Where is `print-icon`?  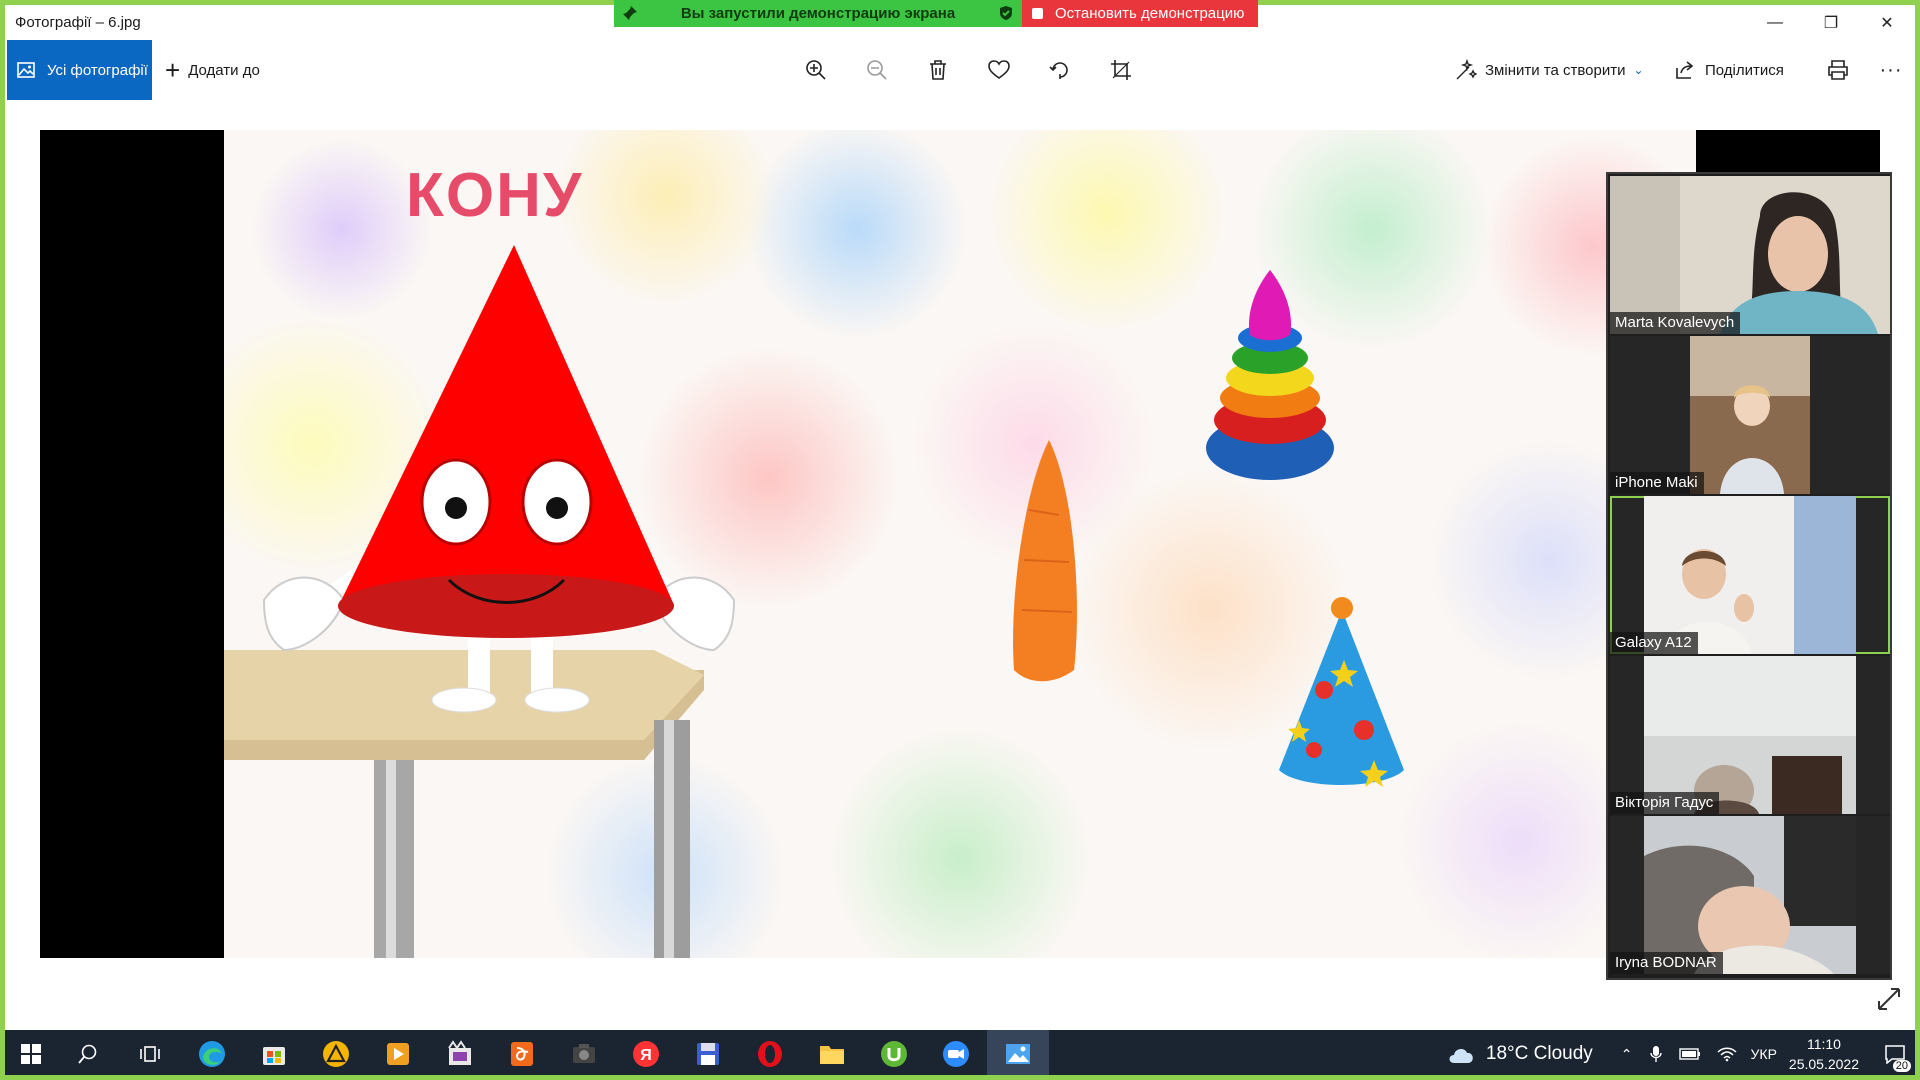
print-icon is located at coordinates (1838, 70).